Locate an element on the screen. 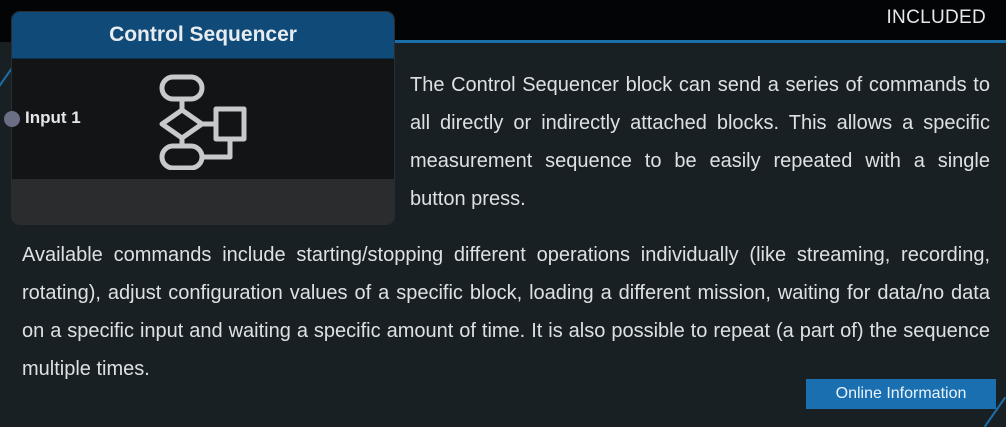 This screenshot has width=1006, height=427. block-body: Input 1 is located at coordinates (203, 119).